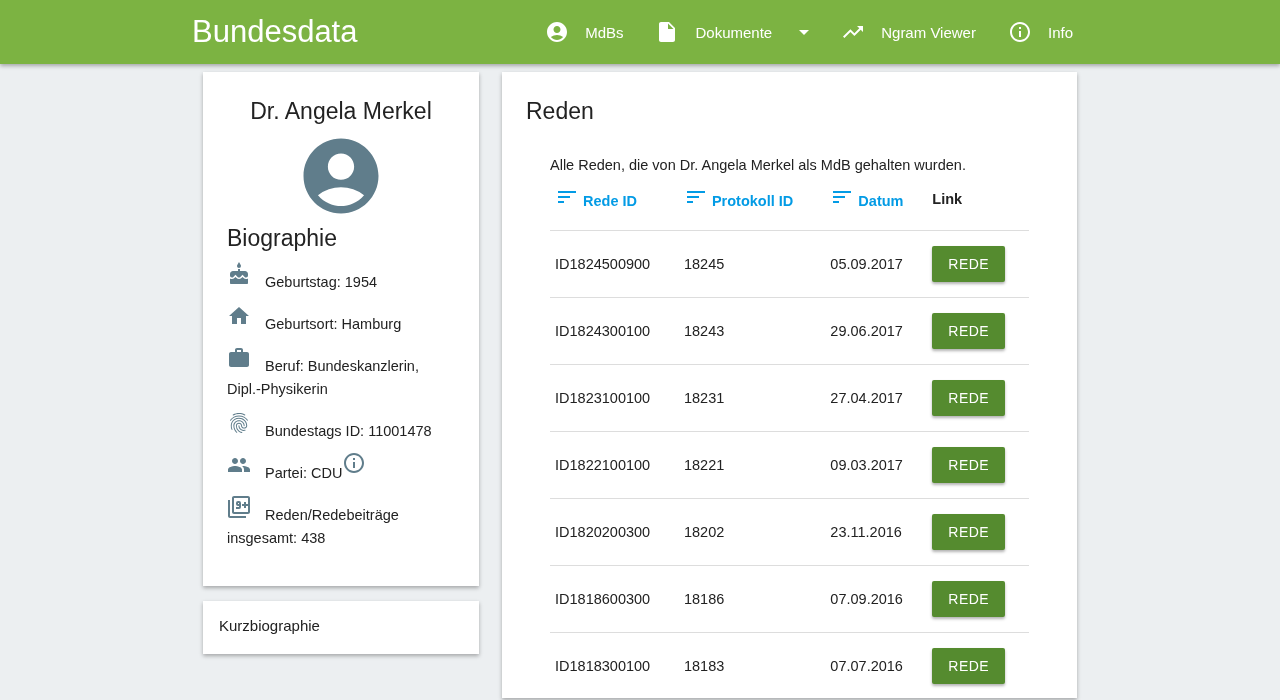  What do you see at coordinates (752, 465) in the screenshot?
I see `table-cell: 18221` at bounding box center [752, 465].